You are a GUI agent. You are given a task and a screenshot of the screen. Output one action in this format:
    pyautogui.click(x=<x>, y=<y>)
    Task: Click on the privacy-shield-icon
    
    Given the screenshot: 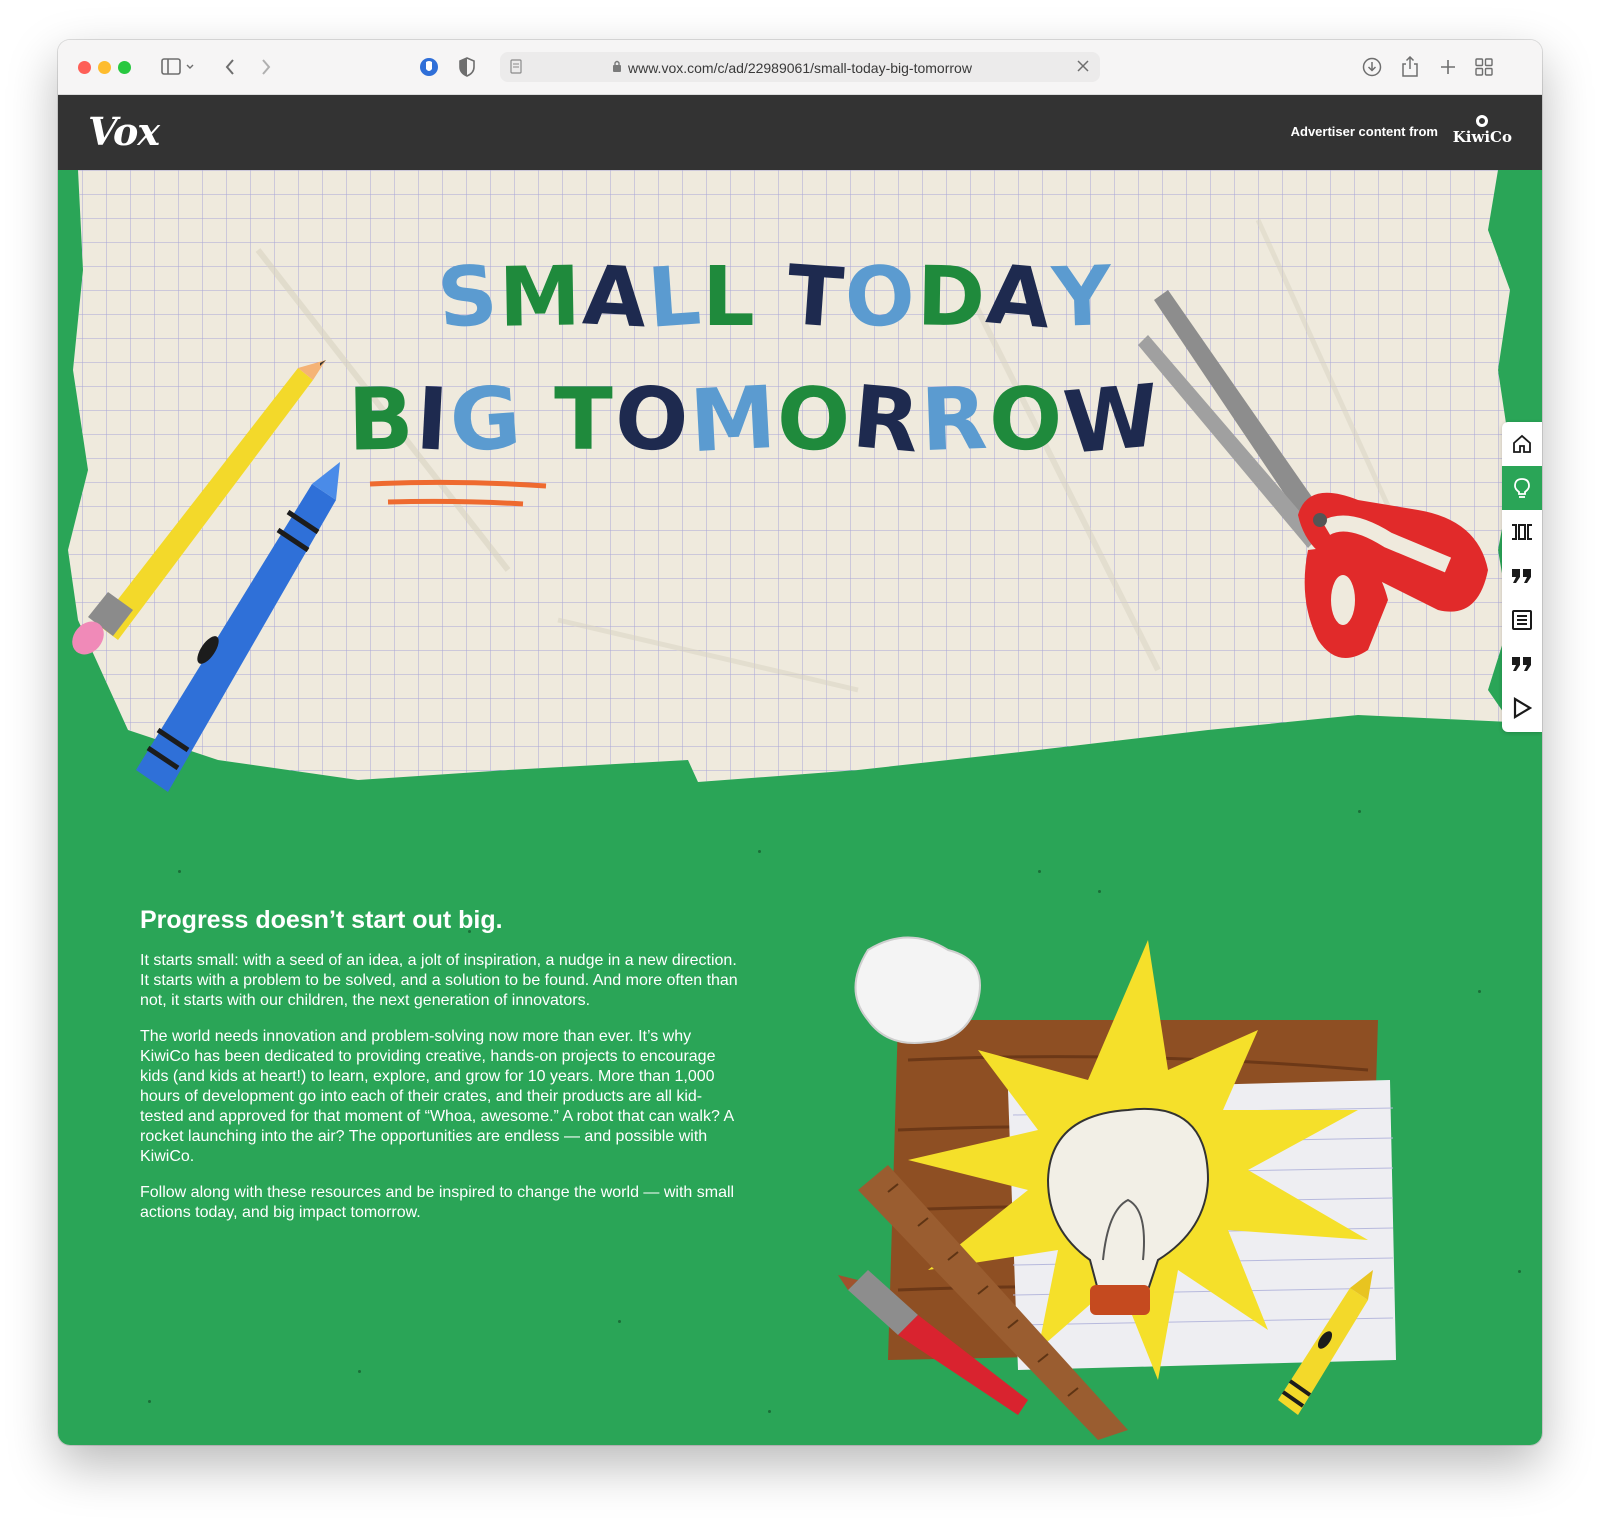 What is the action you would take?
    pyautogui.click(x=467, y=67)
    